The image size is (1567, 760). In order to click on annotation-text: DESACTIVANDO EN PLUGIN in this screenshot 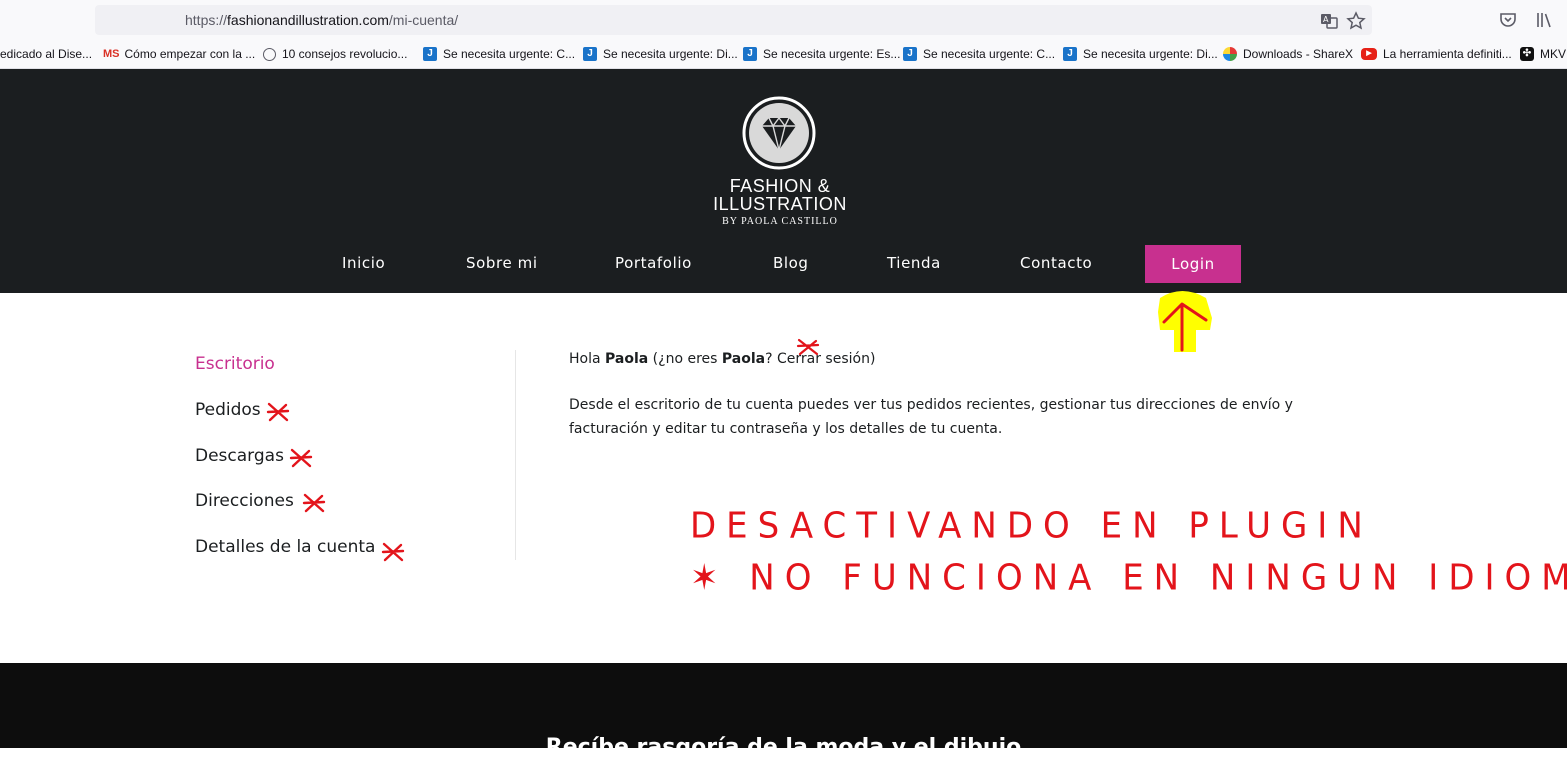, I will do `click(1031, 526)`.